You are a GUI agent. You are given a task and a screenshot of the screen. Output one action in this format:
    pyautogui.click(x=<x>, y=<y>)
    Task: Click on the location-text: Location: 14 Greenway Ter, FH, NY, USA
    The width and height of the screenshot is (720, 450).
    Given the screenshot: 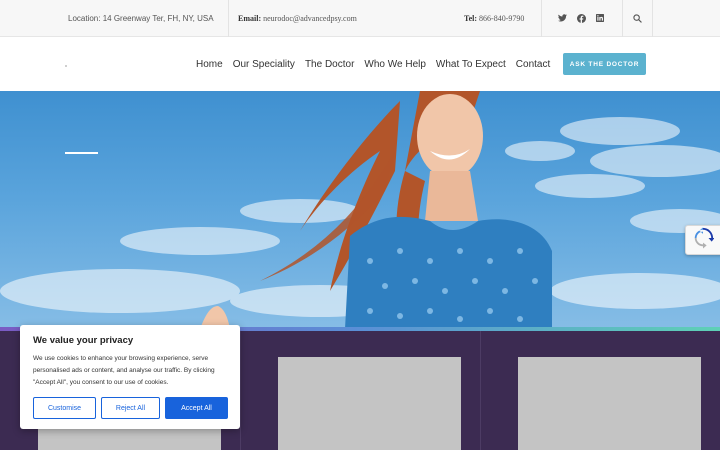 What is the action you would take?
    pyautogui.click(x=141, y=18)
    